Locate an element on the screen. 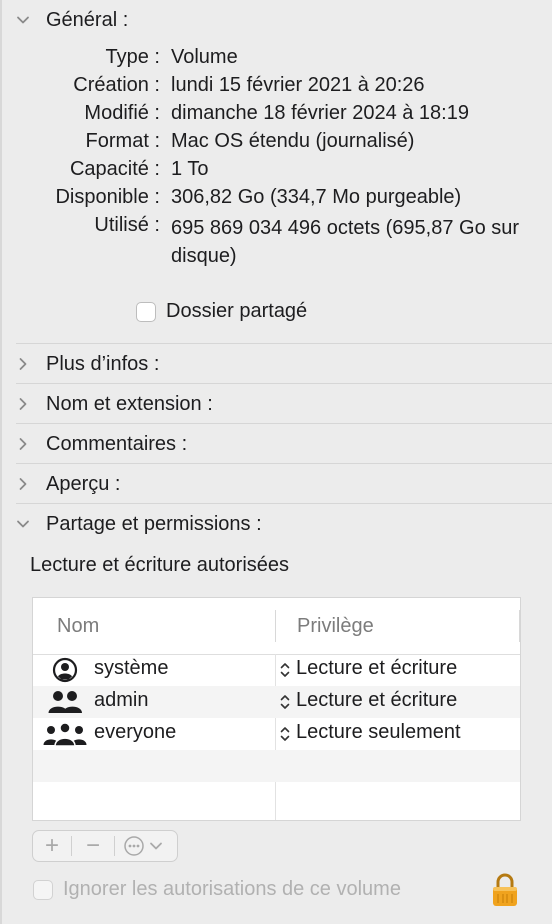 The height and width of the screenshot is (924, 552). shared-folder-checkbox is located at coordinates (146, 311).